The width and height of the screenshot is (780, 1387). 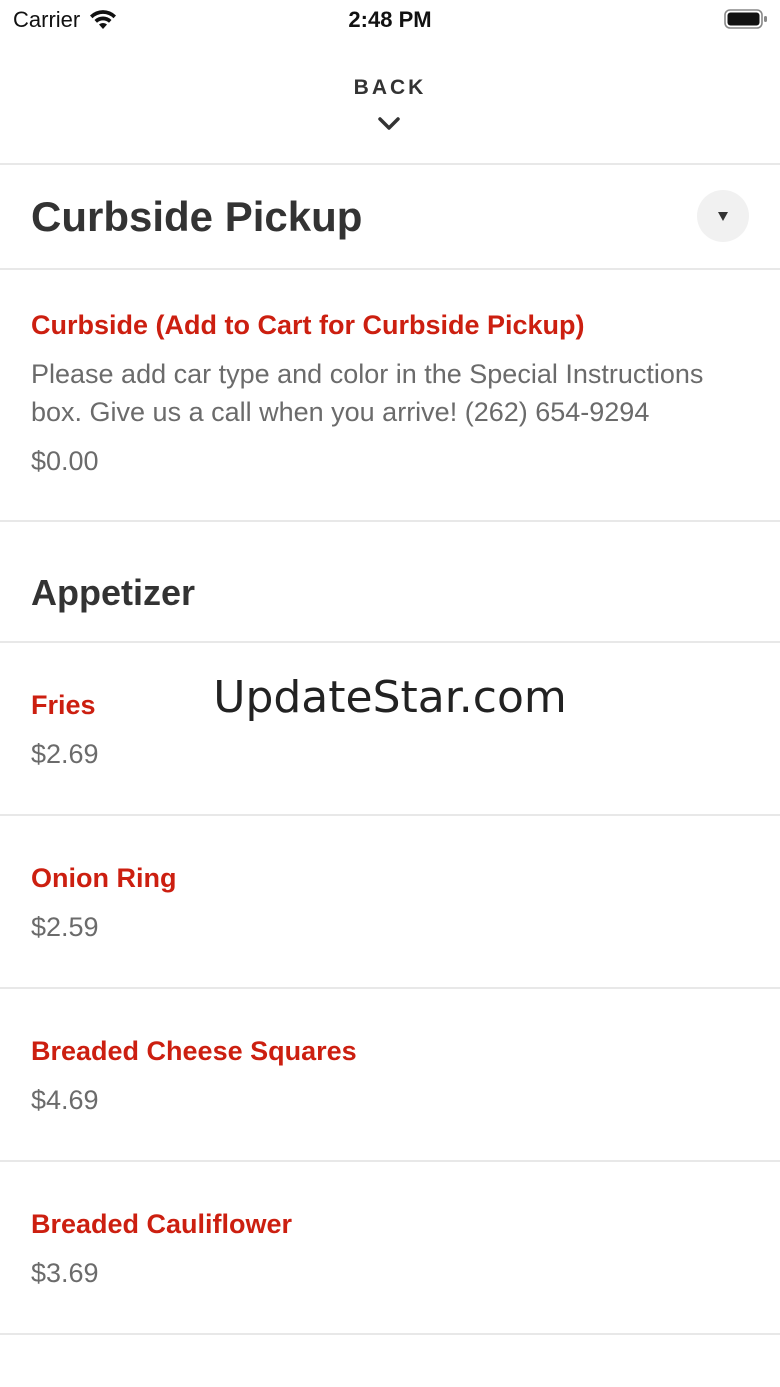 What do you see at coordinates (390, 88) in the screenshot?
I see `back-button: BACK` at bounding box center [390, 88].